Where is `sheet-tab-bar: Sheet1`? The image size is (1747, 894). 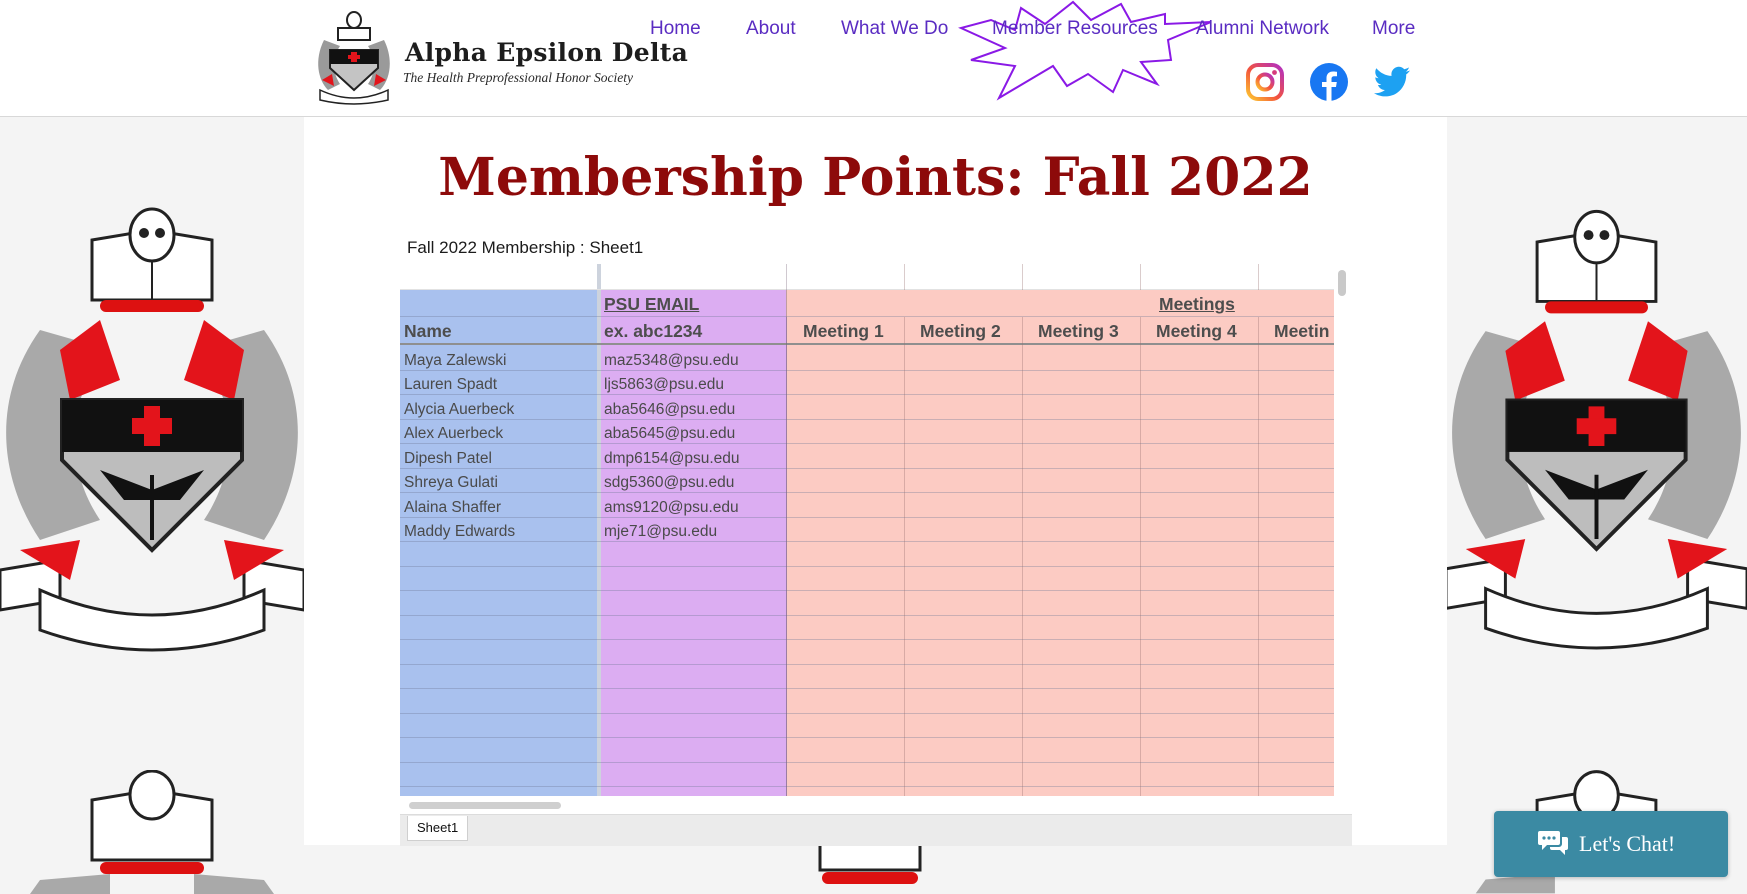 sheet-tab-bar: Sheet1 is located at coordinates (876, 830).